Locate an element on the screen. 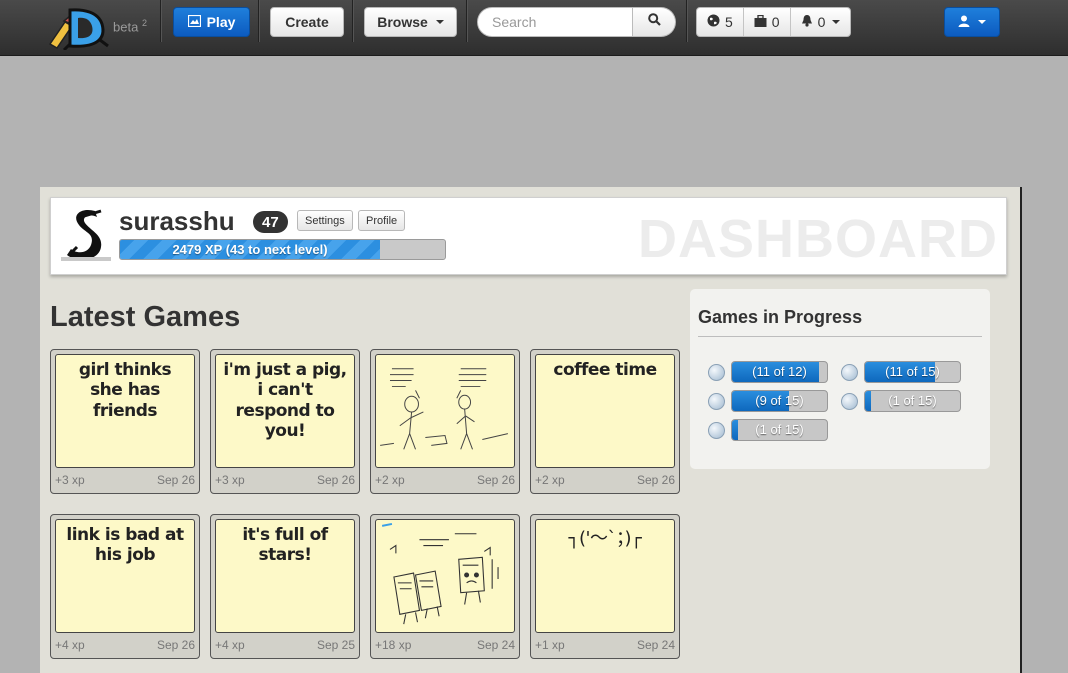 The height and width of the screenshot is (673, 1068). game-tile: girl thinks she has friends +3 xp Sep 26 is located at coordinates (125, 421).